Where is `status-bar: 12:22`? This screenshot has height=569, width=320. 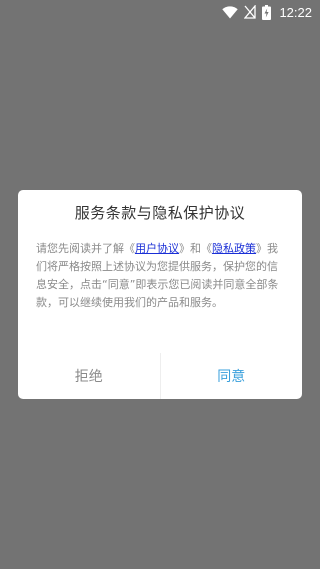
status-bar: 12:22 is located at coordinates (160, 12).